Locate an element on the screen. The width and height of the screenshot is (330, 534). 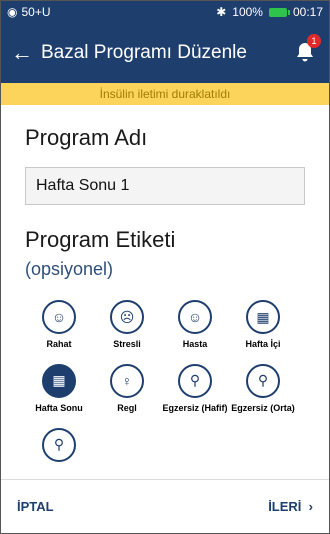
tag-label: Hafta İçi is located at coordinates (263, 344).